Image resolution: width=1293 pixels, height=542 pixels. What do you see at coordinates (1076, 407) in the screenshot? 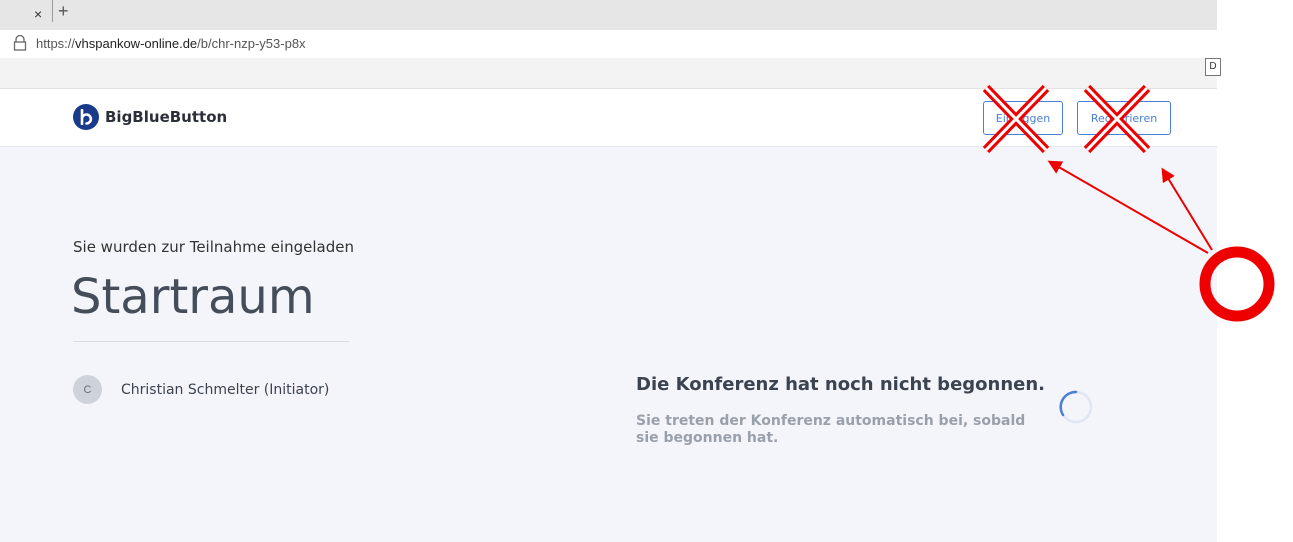
I see `loading-spinner-icon` at bounding box center [1076, 407].